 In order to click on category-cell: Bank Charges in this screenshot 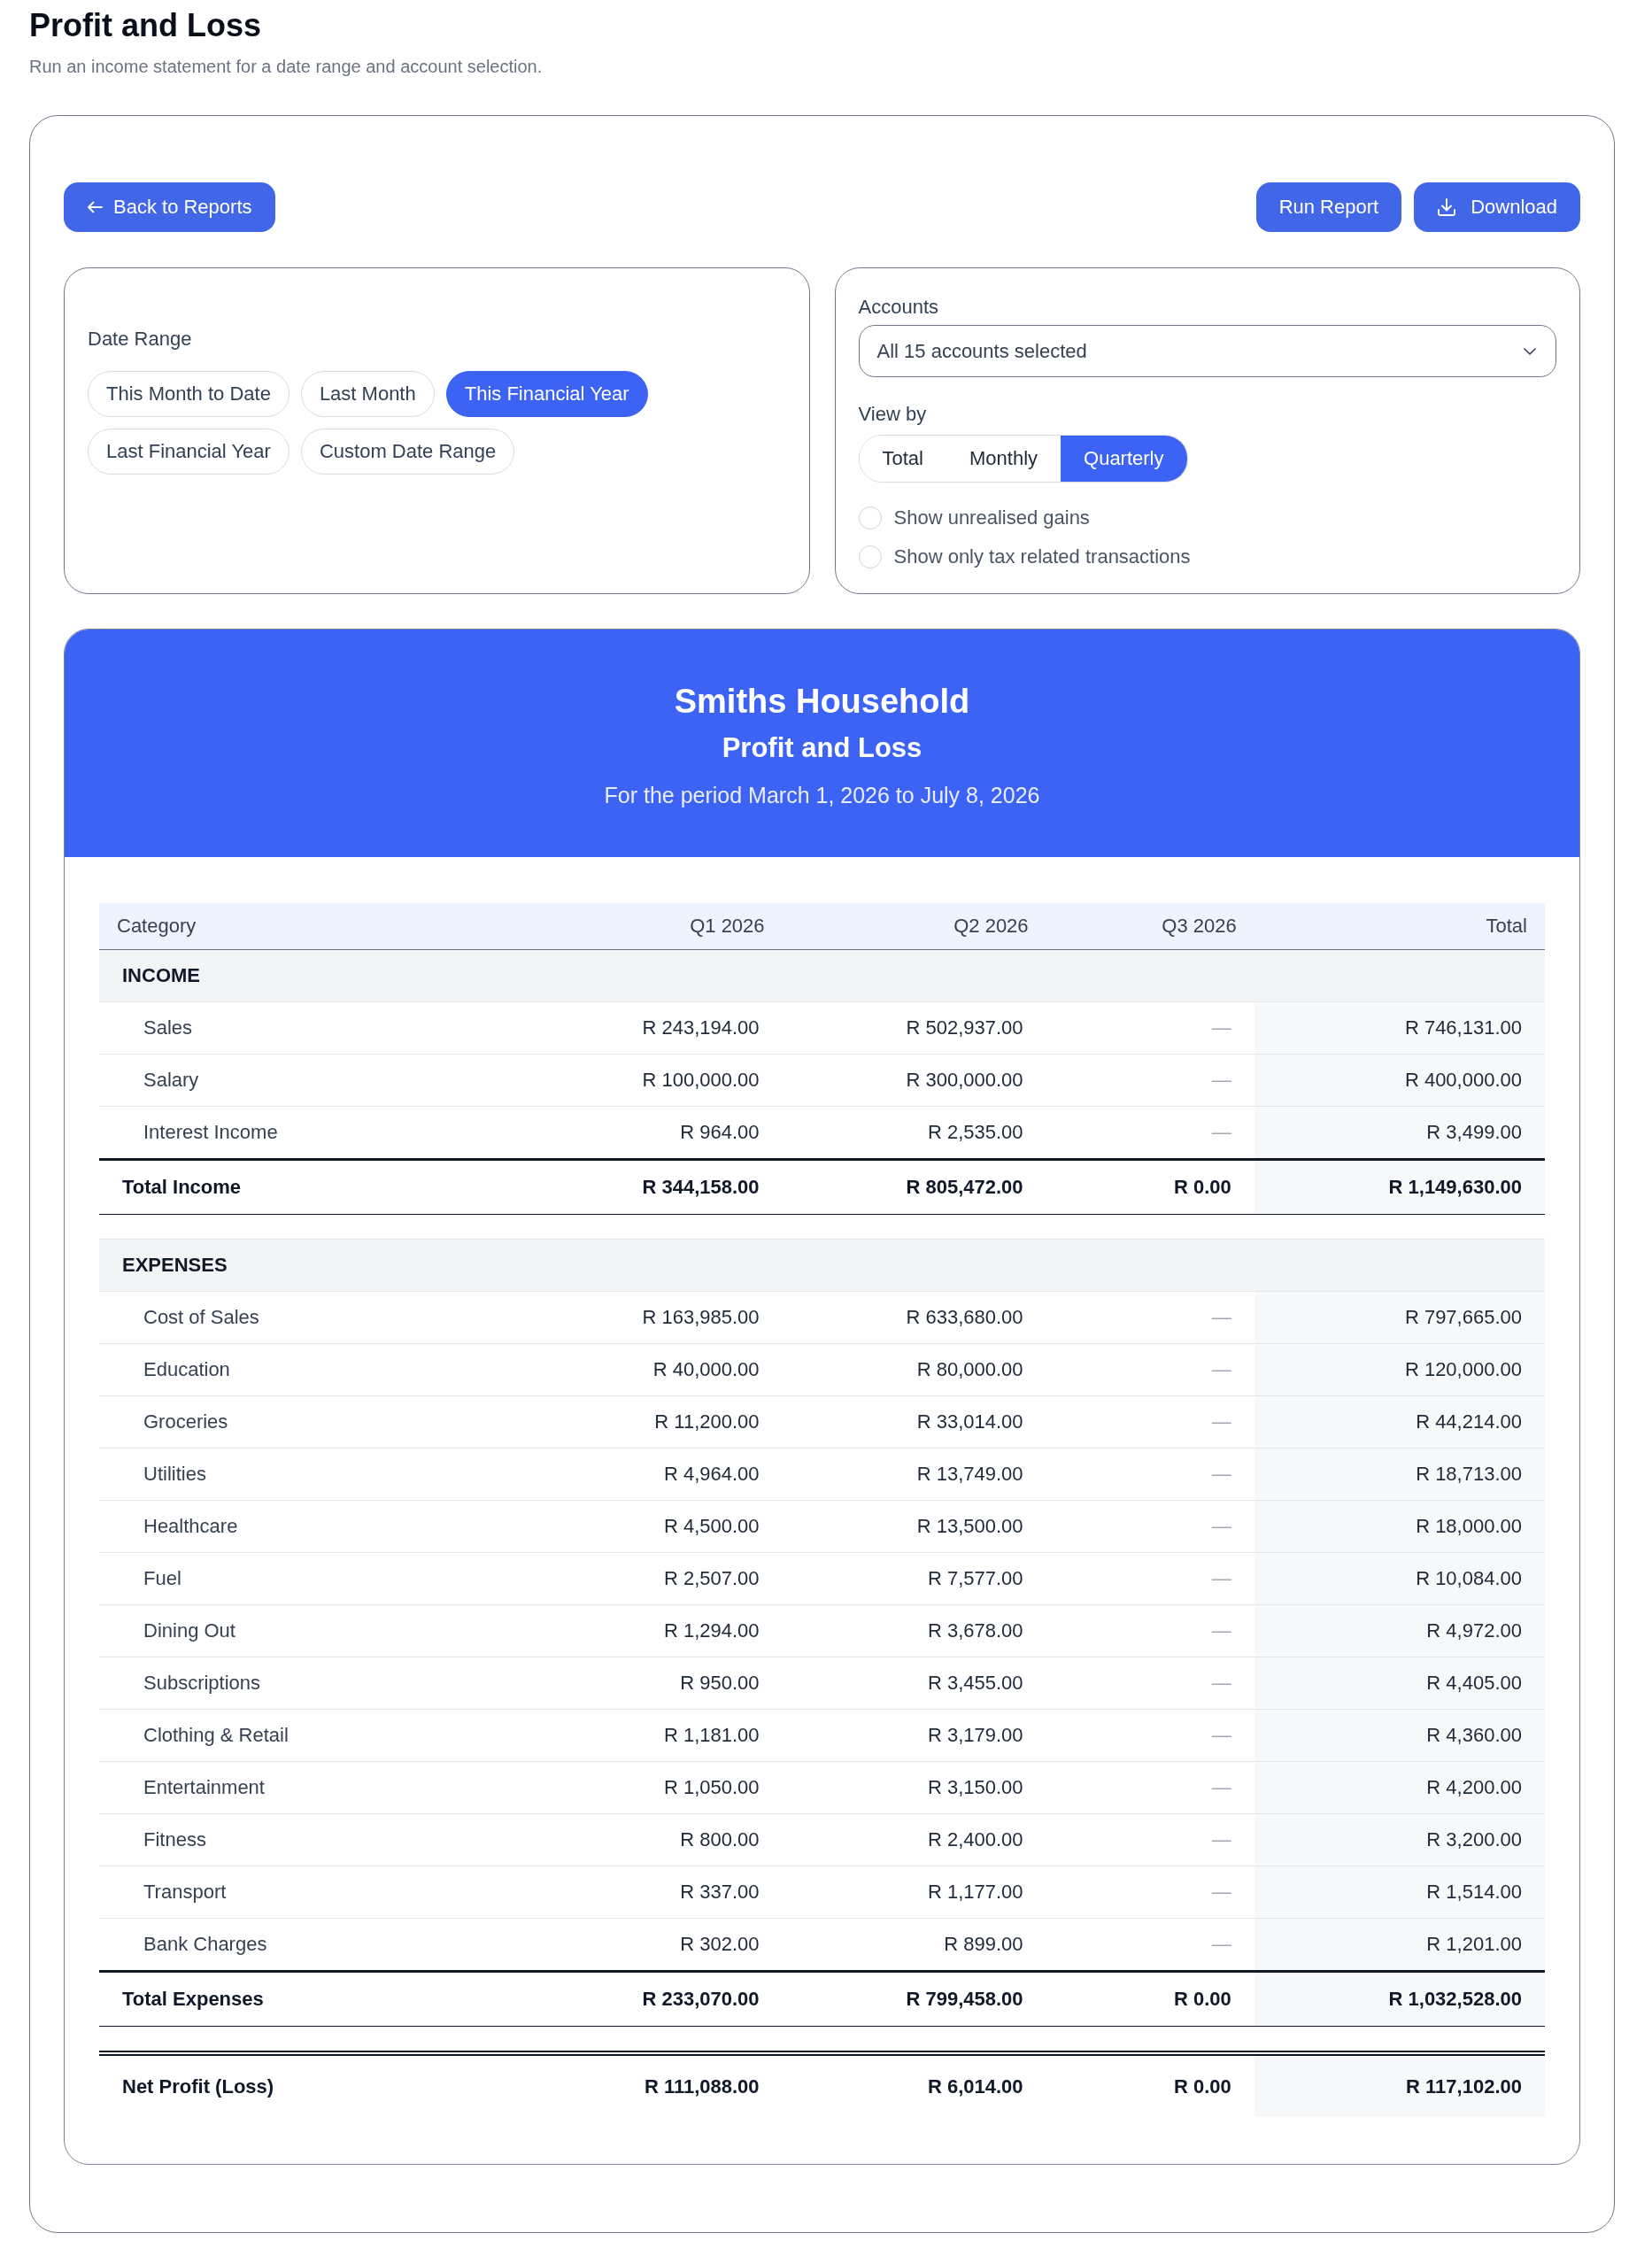, I will do `click(333, 1945)`.